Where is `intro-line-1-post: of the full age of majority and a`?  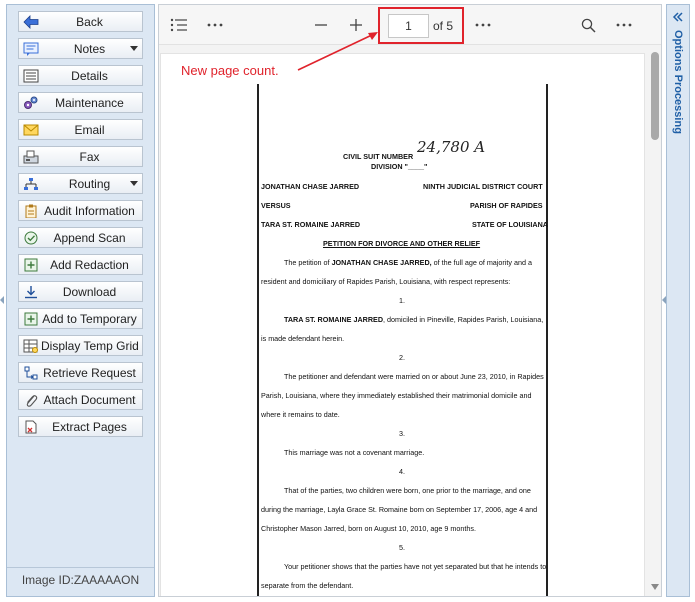 intro-line-1-post: of the full age of majority and a is located at coordinates (481, 262).